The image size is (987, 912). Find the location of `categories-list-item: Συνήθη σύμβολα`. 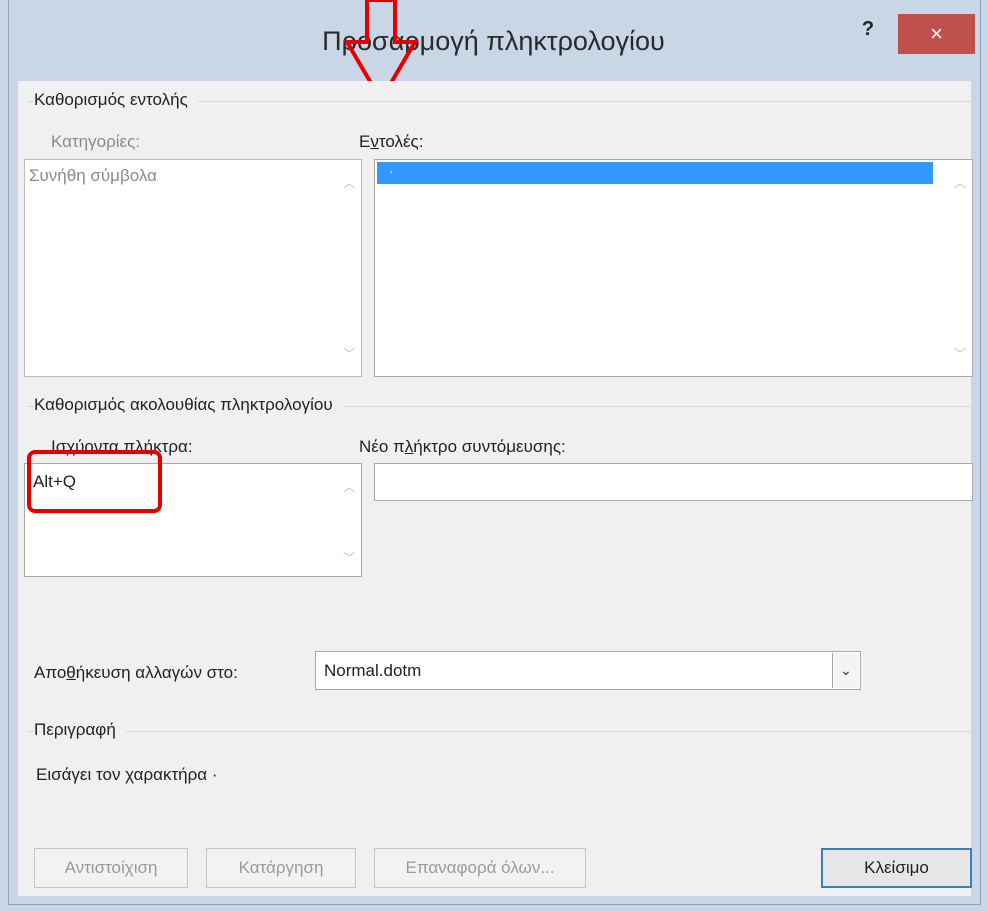

categories-list-item: Συνήθη σύμβολα is located at coordinates (93, 176).